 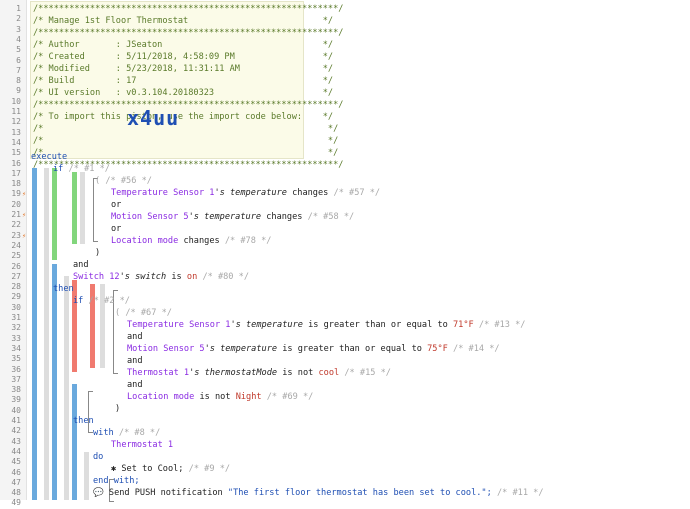 I want to click on if2-statement: if /* #2 */, so click(x=101, y=301).